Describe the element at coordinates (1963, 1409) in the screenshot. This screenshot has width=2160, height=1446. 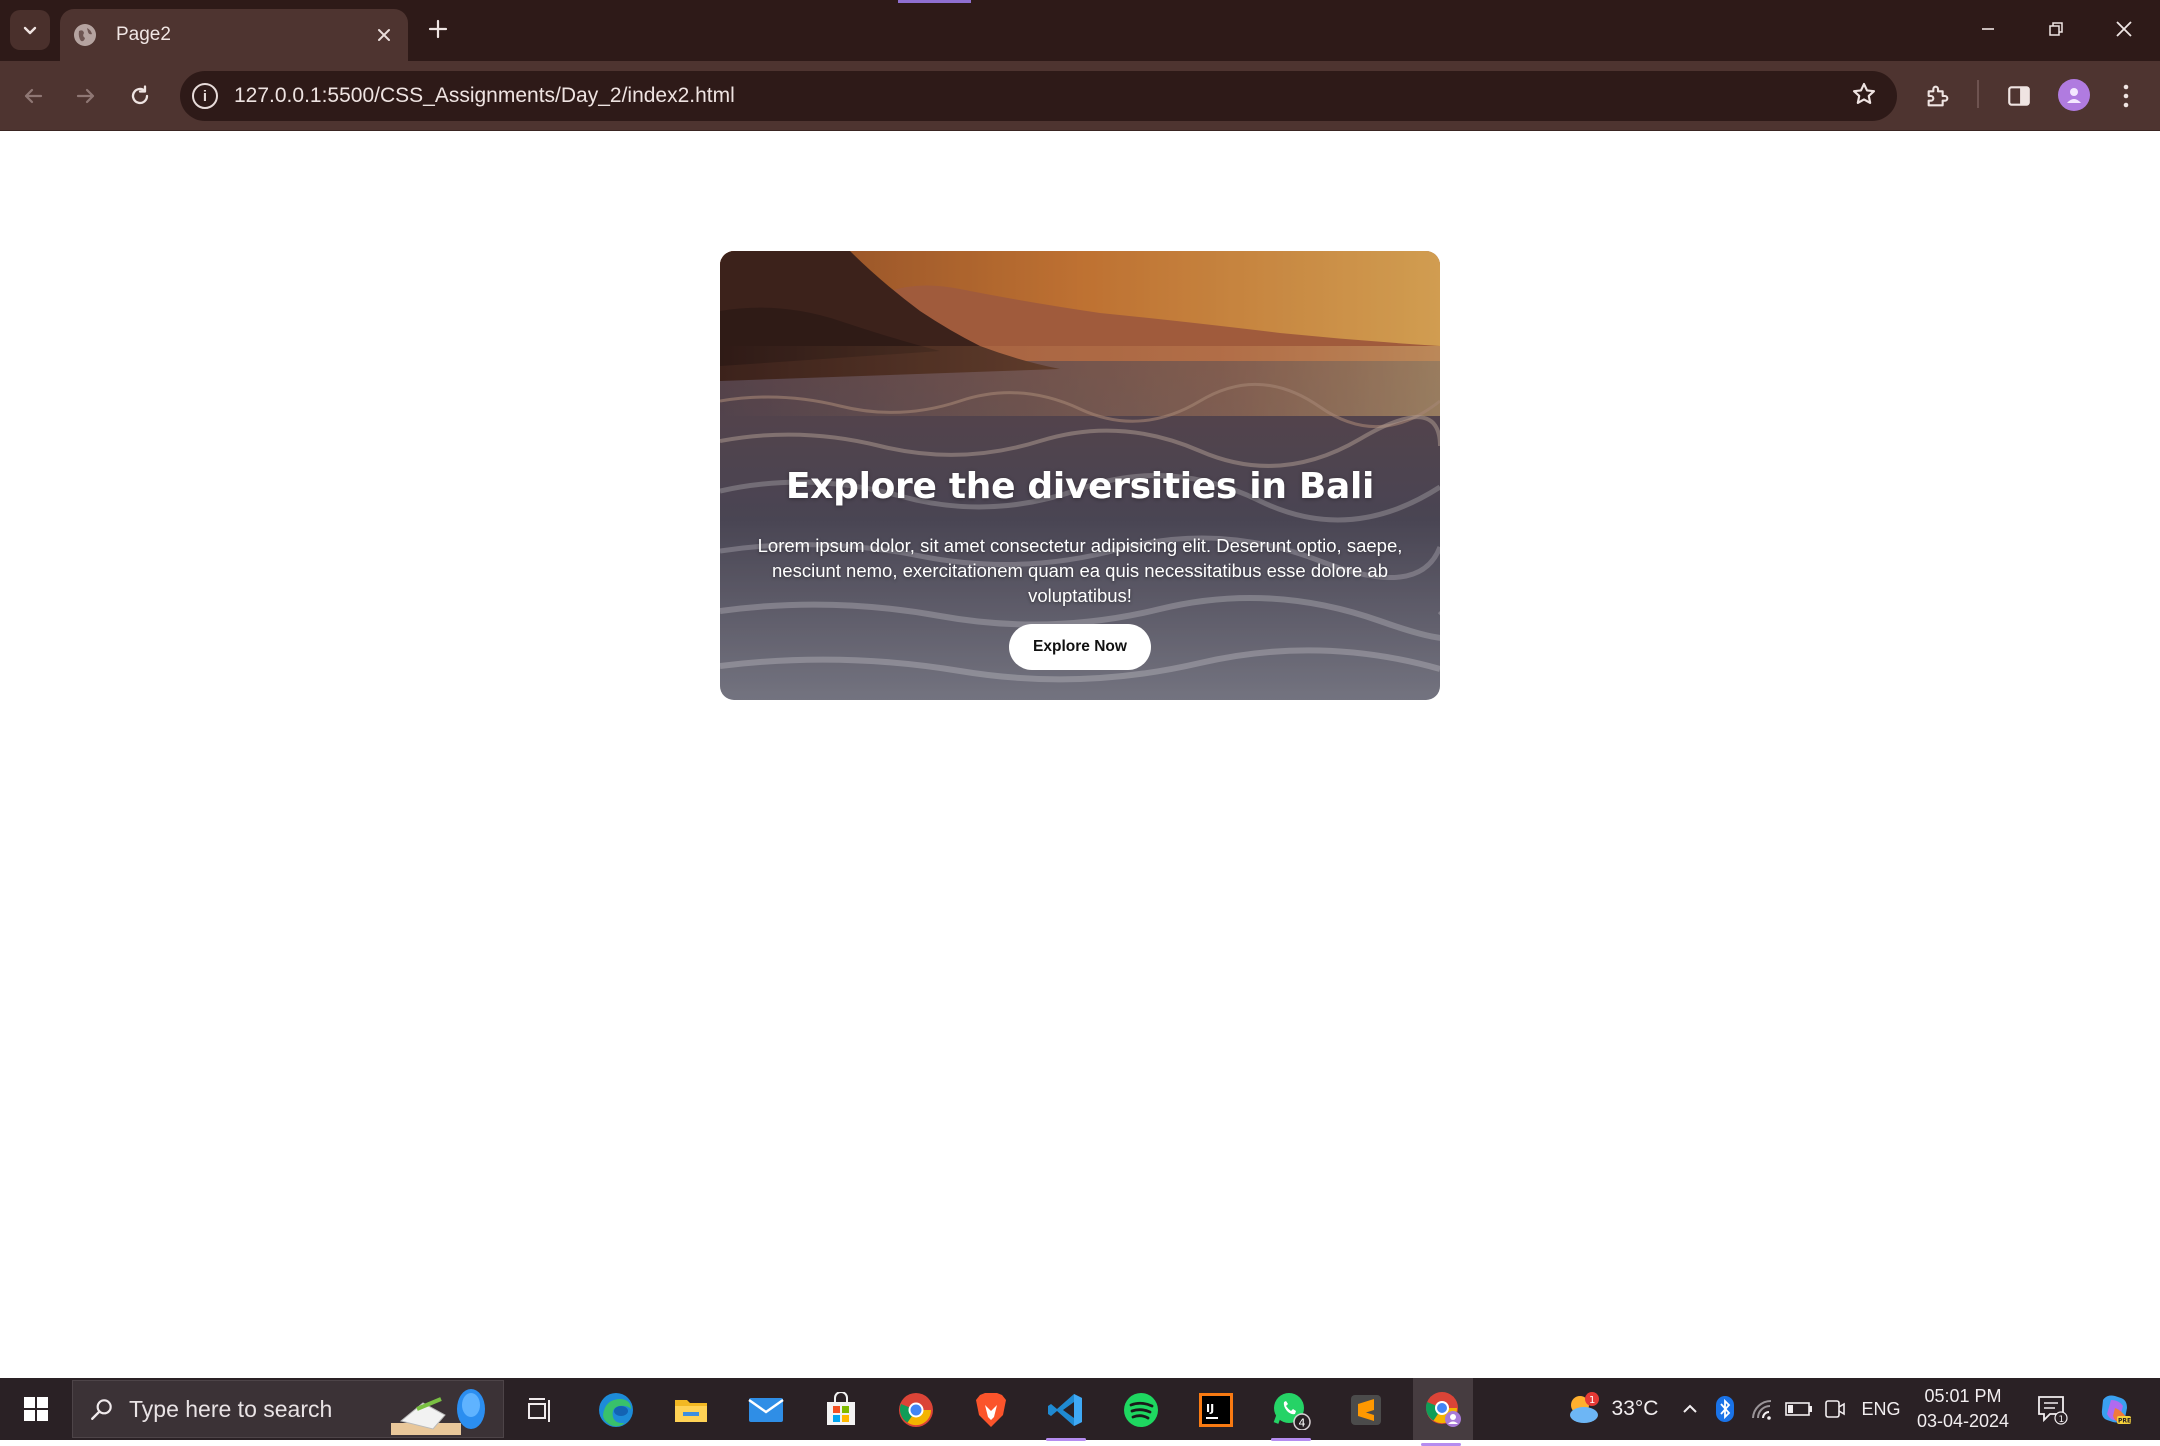
I see `taskbar-clock: 05:01 PM 03-04-2024` at that location.